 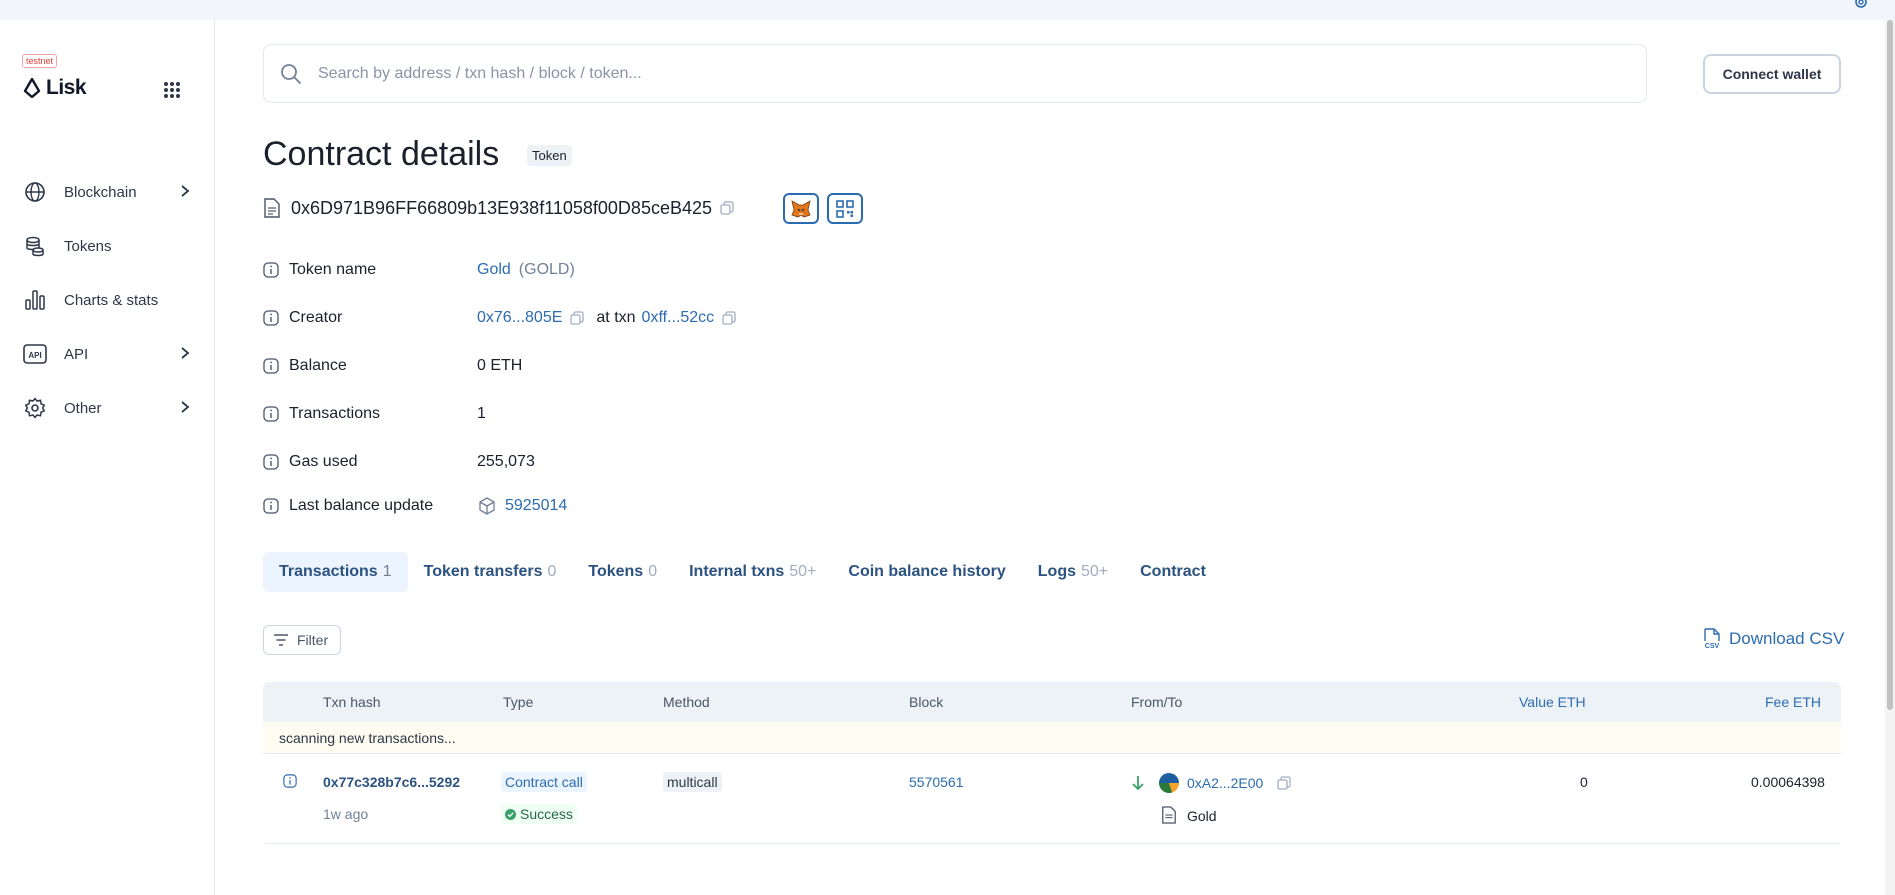 I want to click on network-badge: testnet, so click(x=40, y=61).